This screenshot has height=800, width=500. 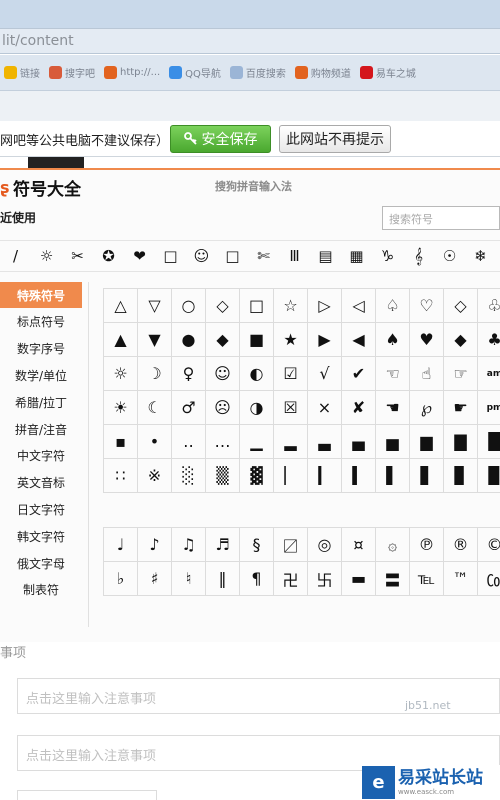 I want to click on symbol-cell: ☒, so click(x=291, y=408).